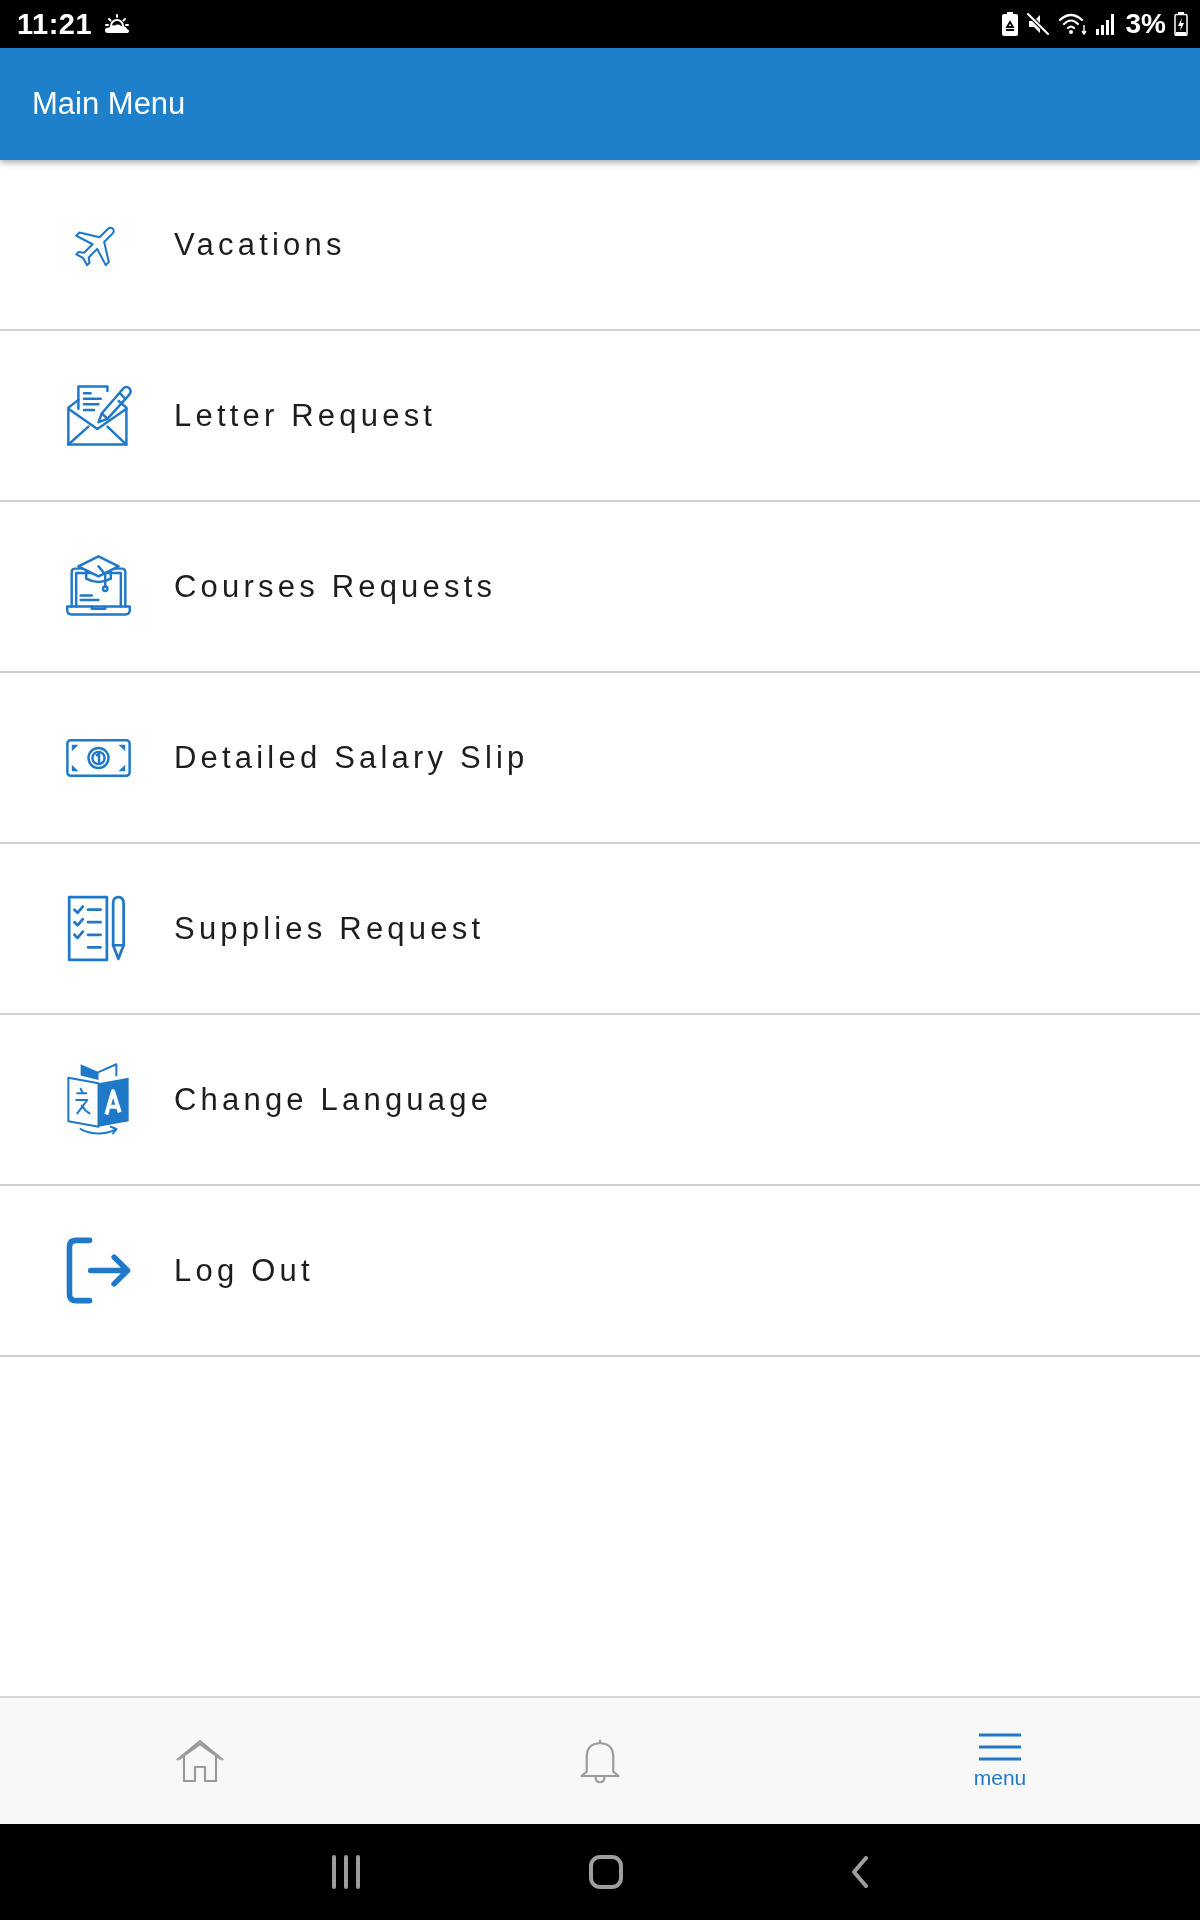 The width and height of the screenshot is (1200, 1920). What do you see at coordinates (109, 104) in the screenshot?
I see `app-bar-title: Main Menu` at bounding box center [109, 104].